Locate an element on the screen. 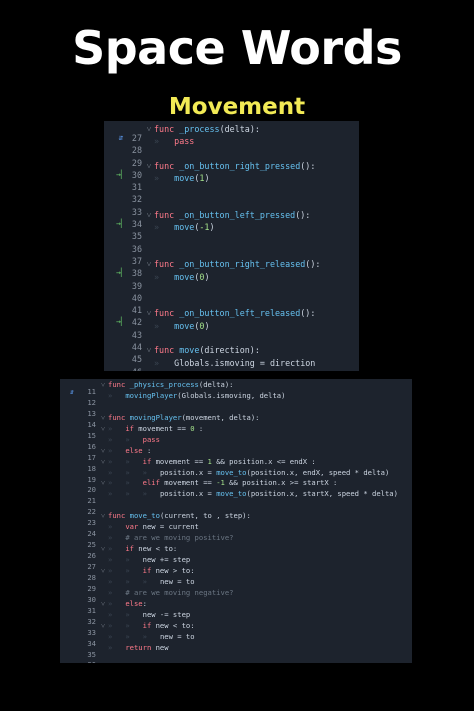 This screenshot has width=474, height=711. code-text: » # are we moving negative? is located at coordinates (171, 592).